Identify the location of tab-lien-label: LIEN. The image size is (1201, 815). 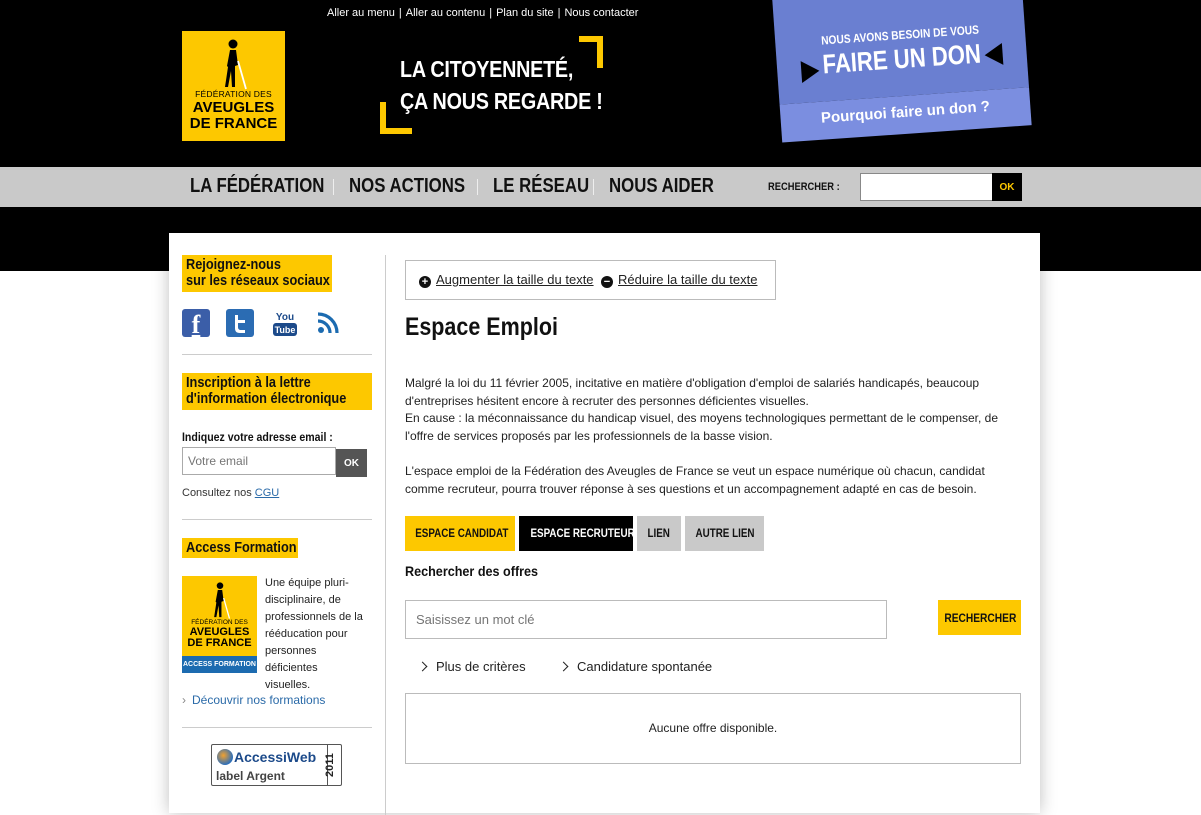
(659, 533).